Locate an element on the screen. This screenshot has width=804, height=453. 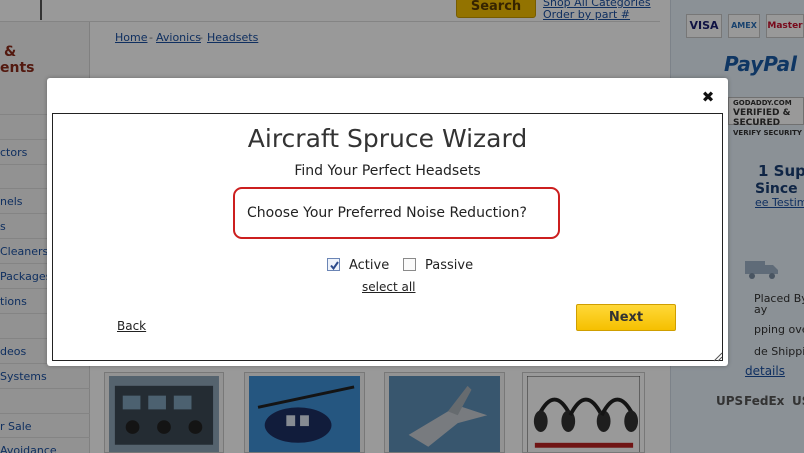
back-link: Back is located at coordinates (131, 326).